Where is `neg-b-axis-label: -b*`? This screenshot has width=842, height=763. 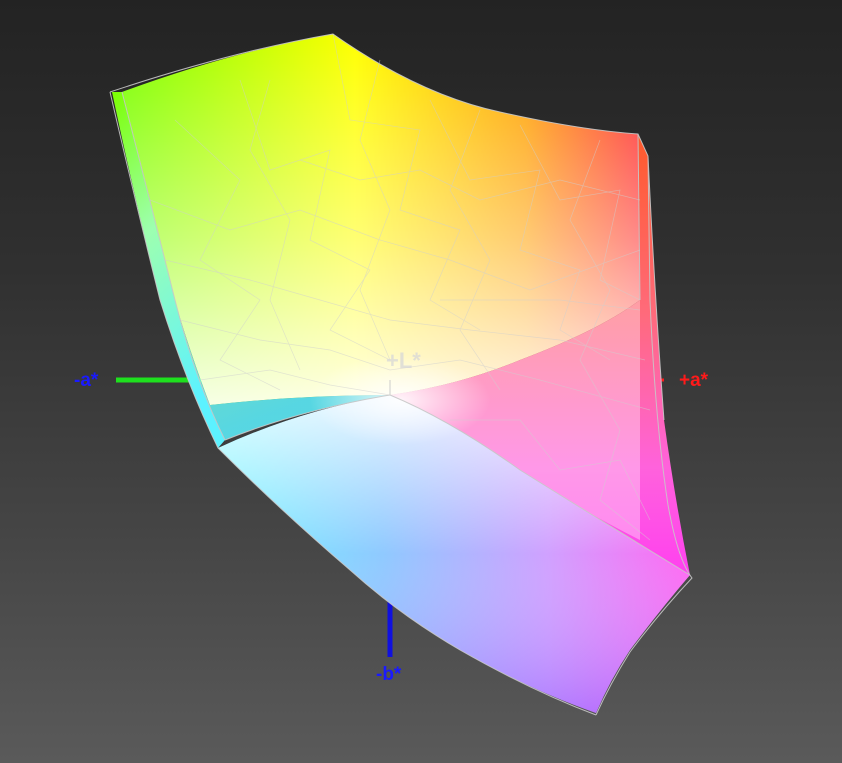
neg-b-axis-label: -b* is located at coordinates (389, 674).